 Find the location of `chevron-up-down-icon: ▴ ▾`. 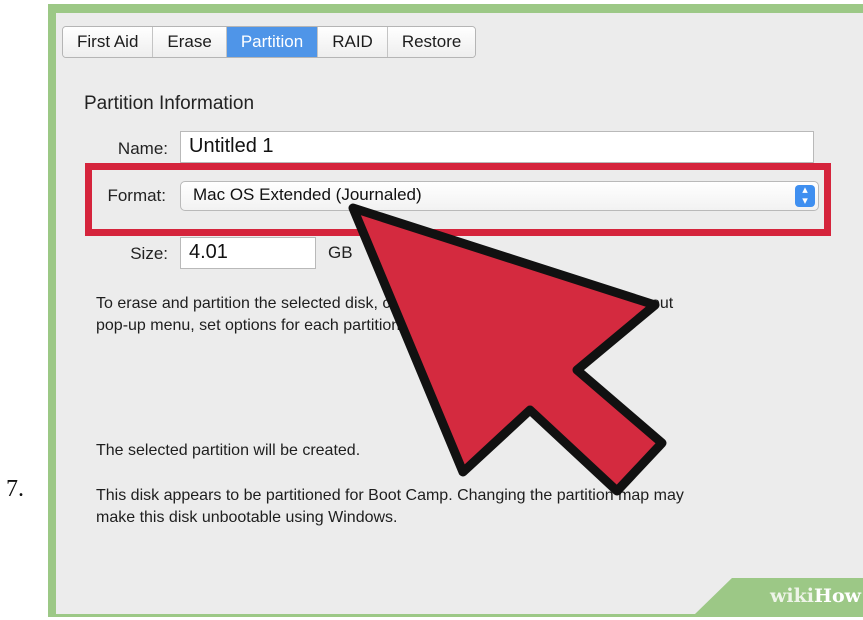

chevron-up-down-icon: ▴ ▾ is located at coordinates (805, 196).